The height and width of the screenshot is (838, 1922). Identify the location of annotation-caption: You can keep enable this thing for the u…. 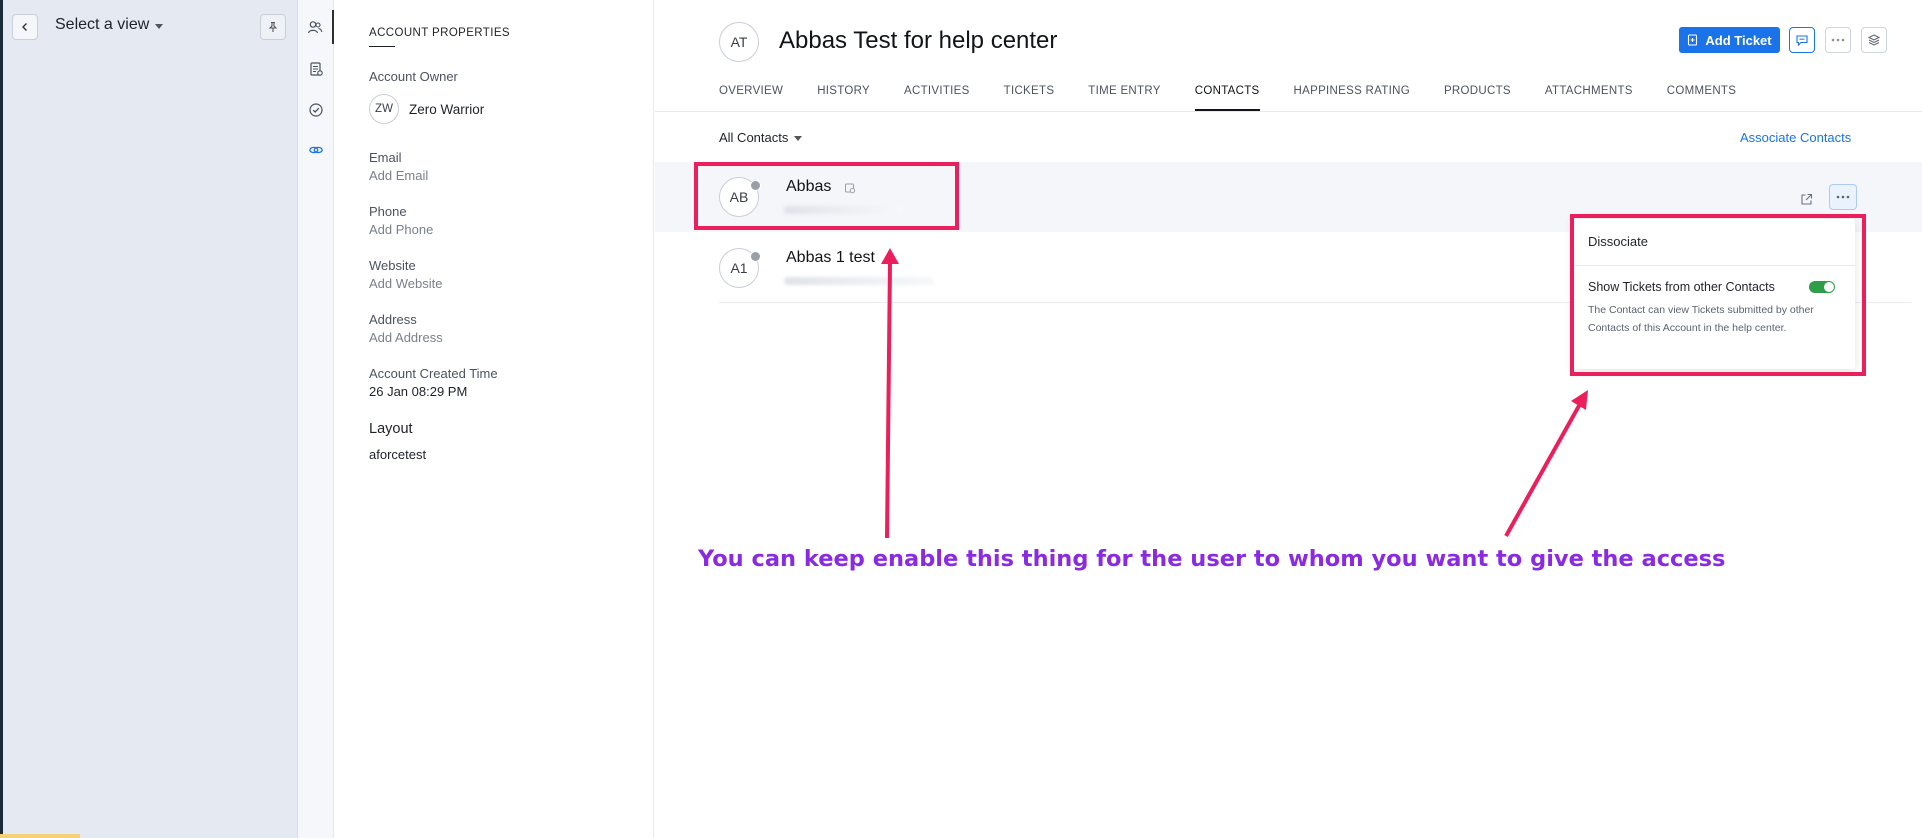
(1212, 559).